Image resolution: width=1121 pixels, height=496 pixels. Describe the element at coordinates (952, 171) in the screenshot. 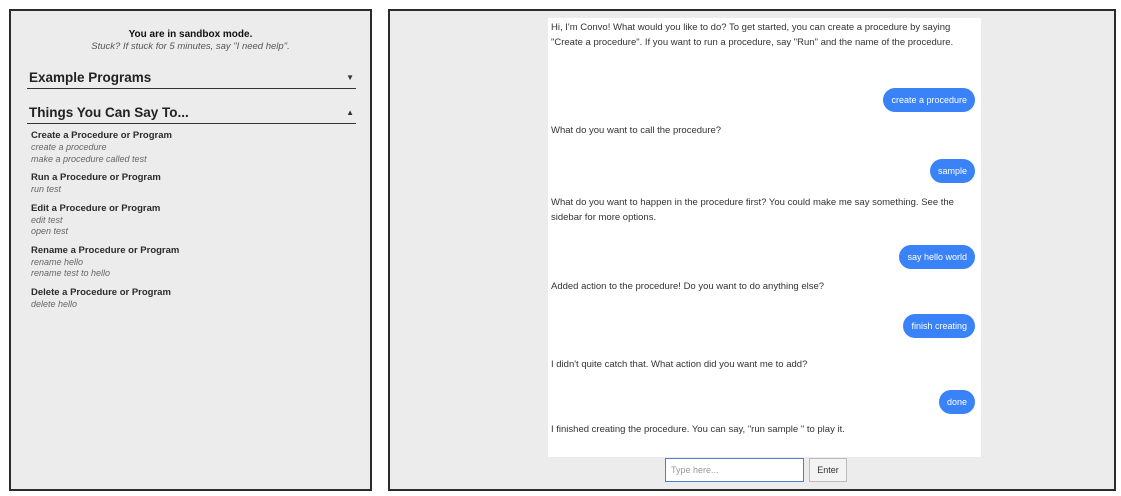

I see `user-message-bubble: sample` at that location.